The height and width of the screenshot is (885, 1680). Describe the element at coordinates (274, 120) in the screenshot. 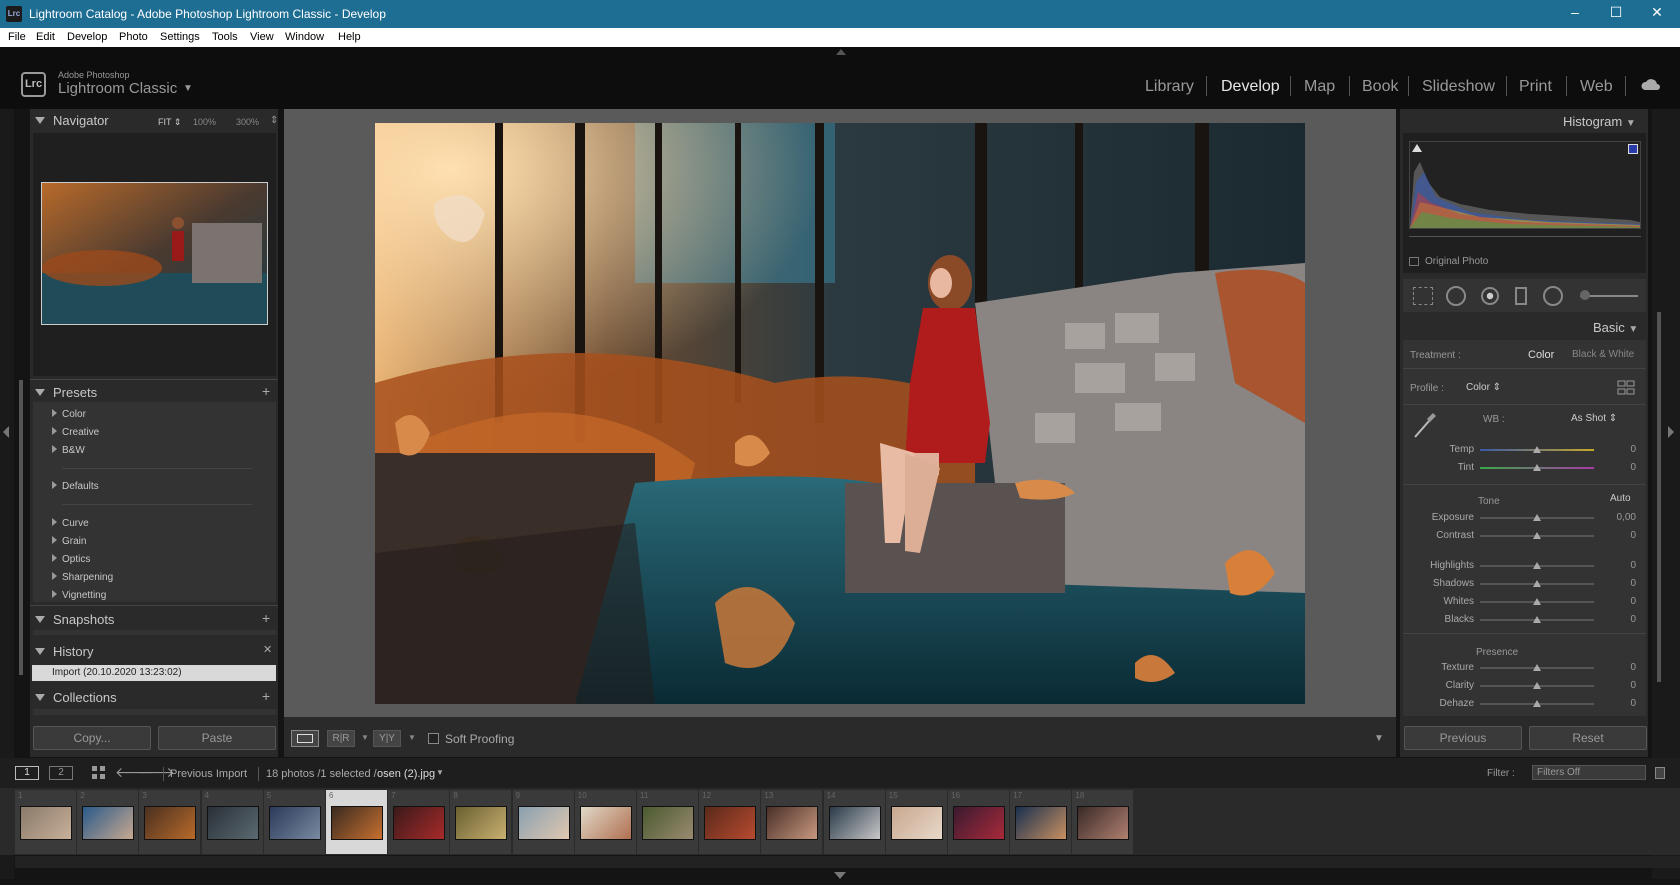

I see `zoom-stepper-icon: ⇕` at that location.